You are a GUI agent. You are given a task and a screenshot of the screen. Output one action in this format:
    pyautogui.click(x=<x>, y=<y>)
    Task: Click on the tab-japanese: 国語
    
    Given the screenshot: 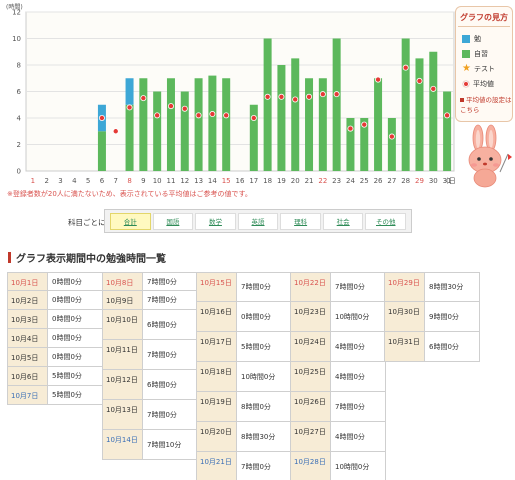 What is the action you would take?
    pyautogui.click(x=173, y=221)
    